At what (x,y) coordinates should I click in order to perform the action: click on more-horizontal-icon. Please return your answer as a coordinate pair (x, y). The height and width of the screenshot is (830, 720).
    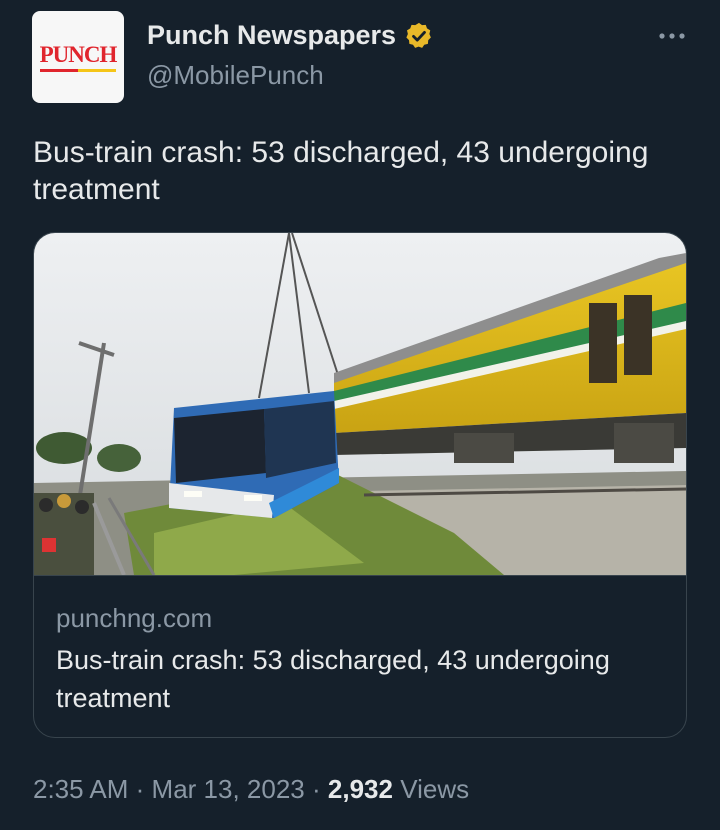
    Looking at the image, I should click on (672, 36).